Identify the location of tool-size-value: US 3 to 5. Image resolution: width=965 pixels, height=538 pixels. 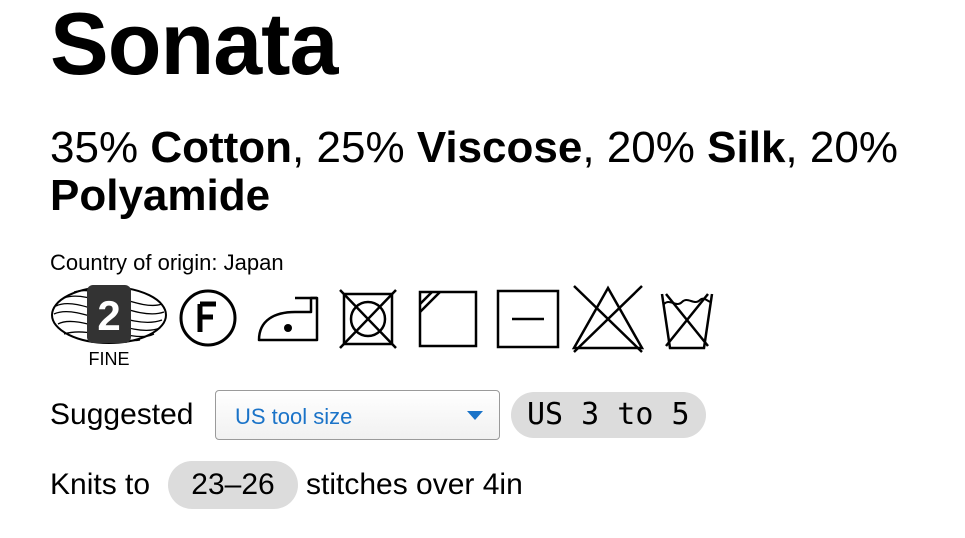
(608, 415).